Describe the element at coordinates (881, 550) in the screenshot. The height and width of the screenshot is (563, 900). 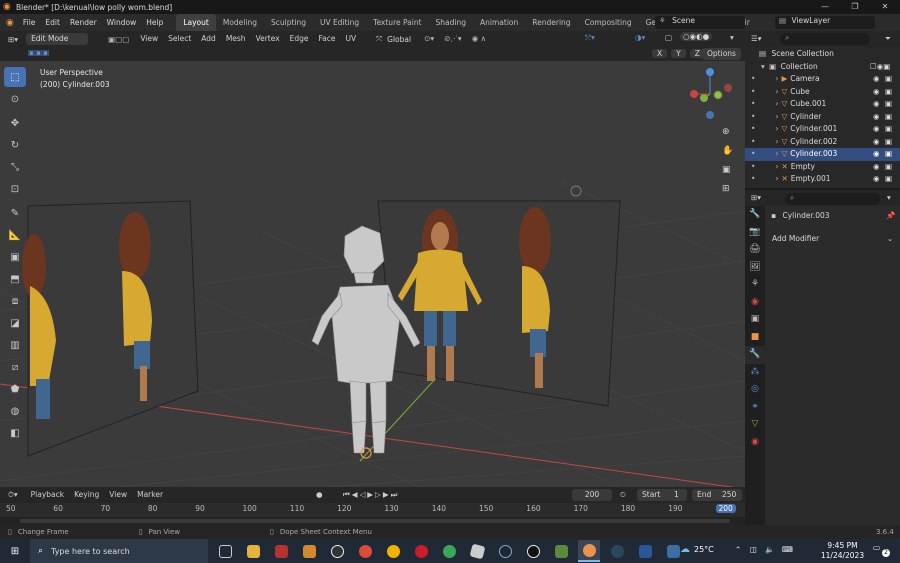
I see `notifications-button: ▭ 2` at that location.